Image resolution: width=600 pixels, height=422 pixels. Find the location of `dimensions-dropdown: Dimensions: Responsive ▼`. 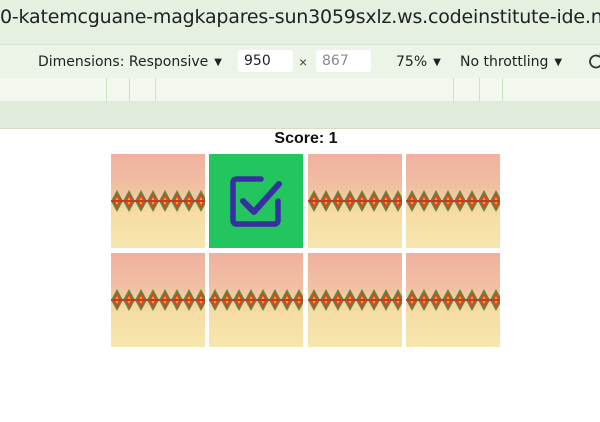

dimensions-dropdown: Dimensions: Responsive ▼ is located at coordinates (130, 62).